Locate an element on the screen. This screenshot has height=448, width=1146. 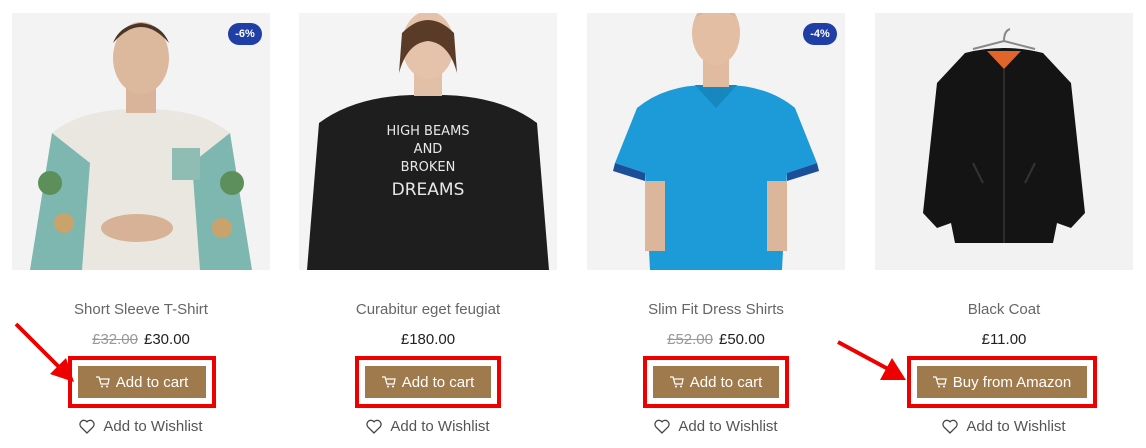
print-line-3: BROKEN is located at coordinates (428, 167).